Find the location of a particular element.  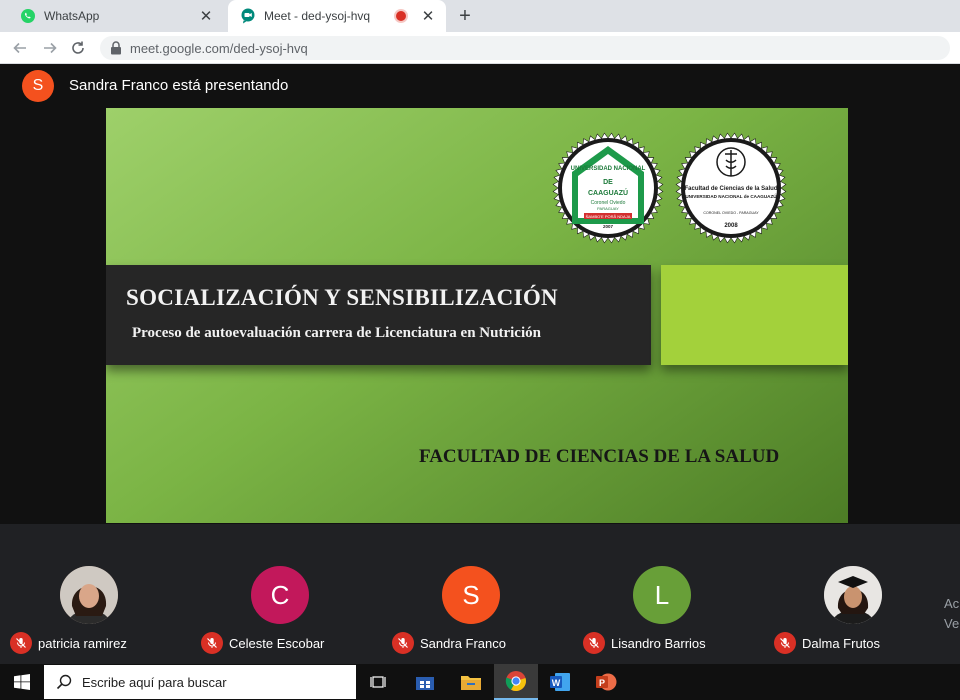

chrome-icon is located at coordinates (516, 682).